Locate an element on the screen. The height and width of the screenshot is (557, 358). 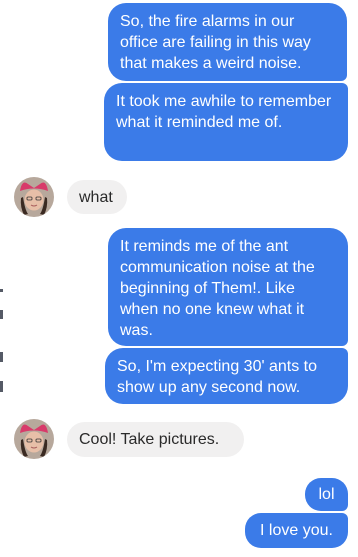
outgoing-message-bubble: lol is located at coordinates (326, 494).